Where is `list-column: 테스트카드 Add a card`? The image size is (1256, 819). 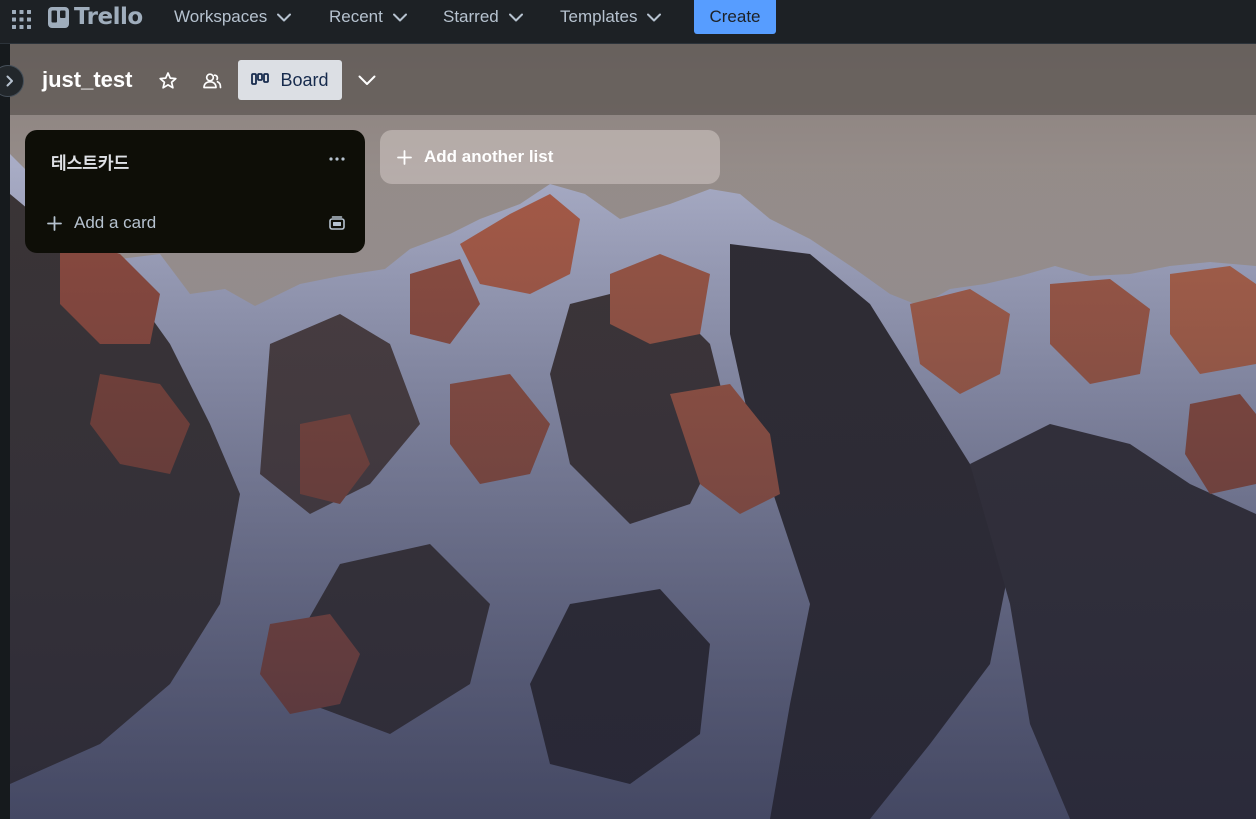
list-column: 테스트카드 Add a card is located at coordinates (195, 191).